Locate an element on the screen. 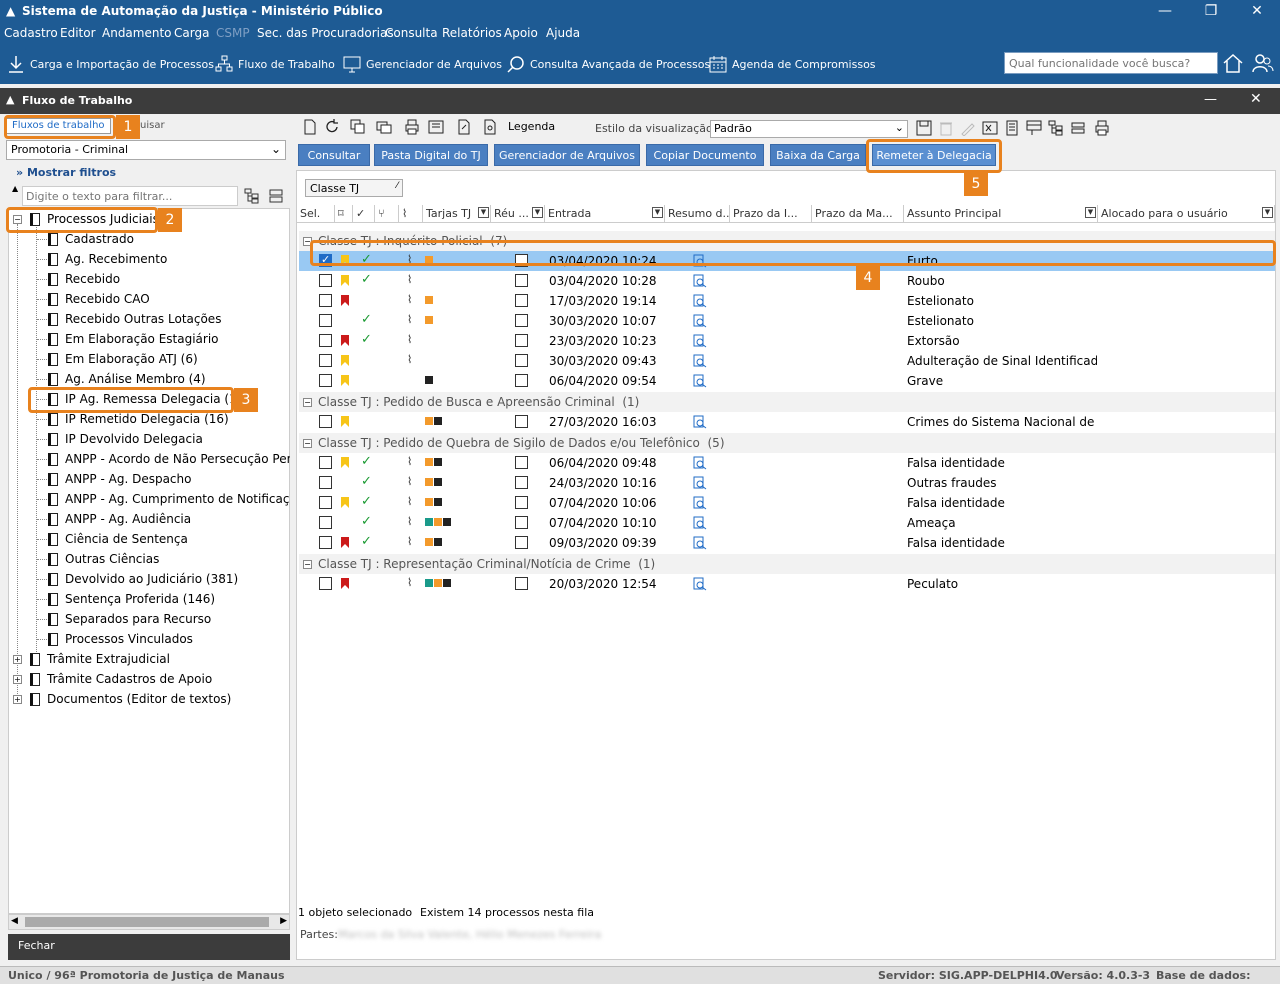 The height and width of the screenshot is (984, 1280). tree-item-child: Devolvido ao Judiciário (381) is located at coordinates (143, 579).